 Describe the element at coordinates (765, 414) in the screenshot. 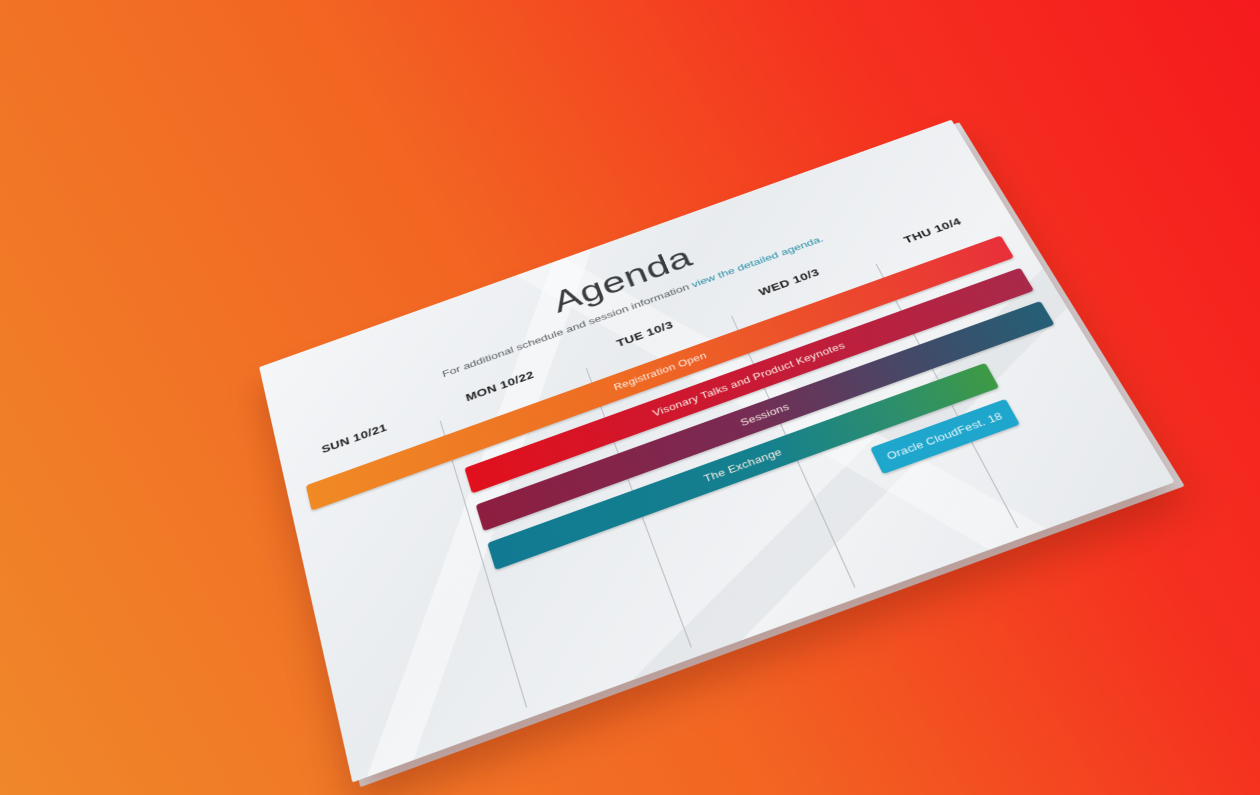

I see `event-label: Sessions` at that location.